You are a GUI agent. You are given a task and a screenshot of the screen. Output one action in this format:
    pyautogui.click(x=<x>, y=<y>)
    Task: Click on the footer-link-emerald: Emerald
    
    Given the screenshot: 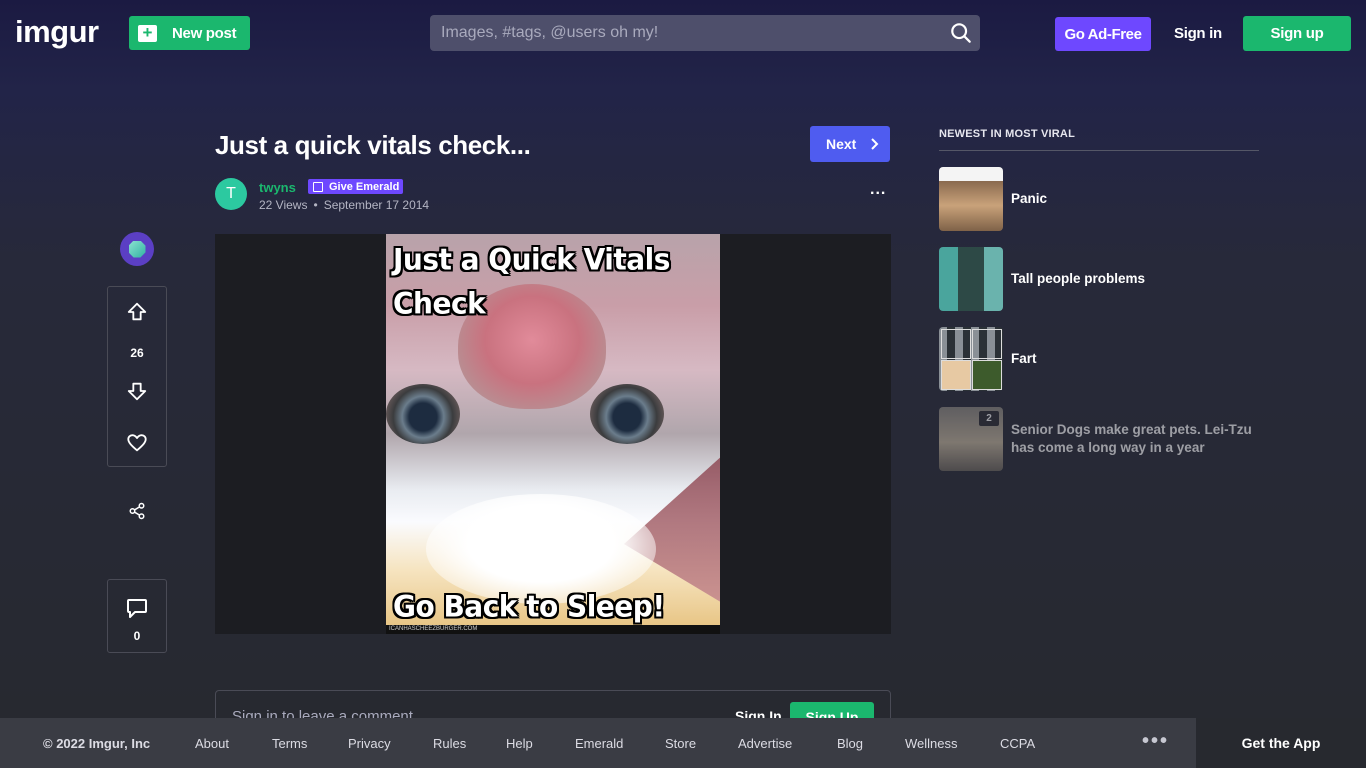 What is the action you would take?
    pyautogui.click(x=599, y=743)
    